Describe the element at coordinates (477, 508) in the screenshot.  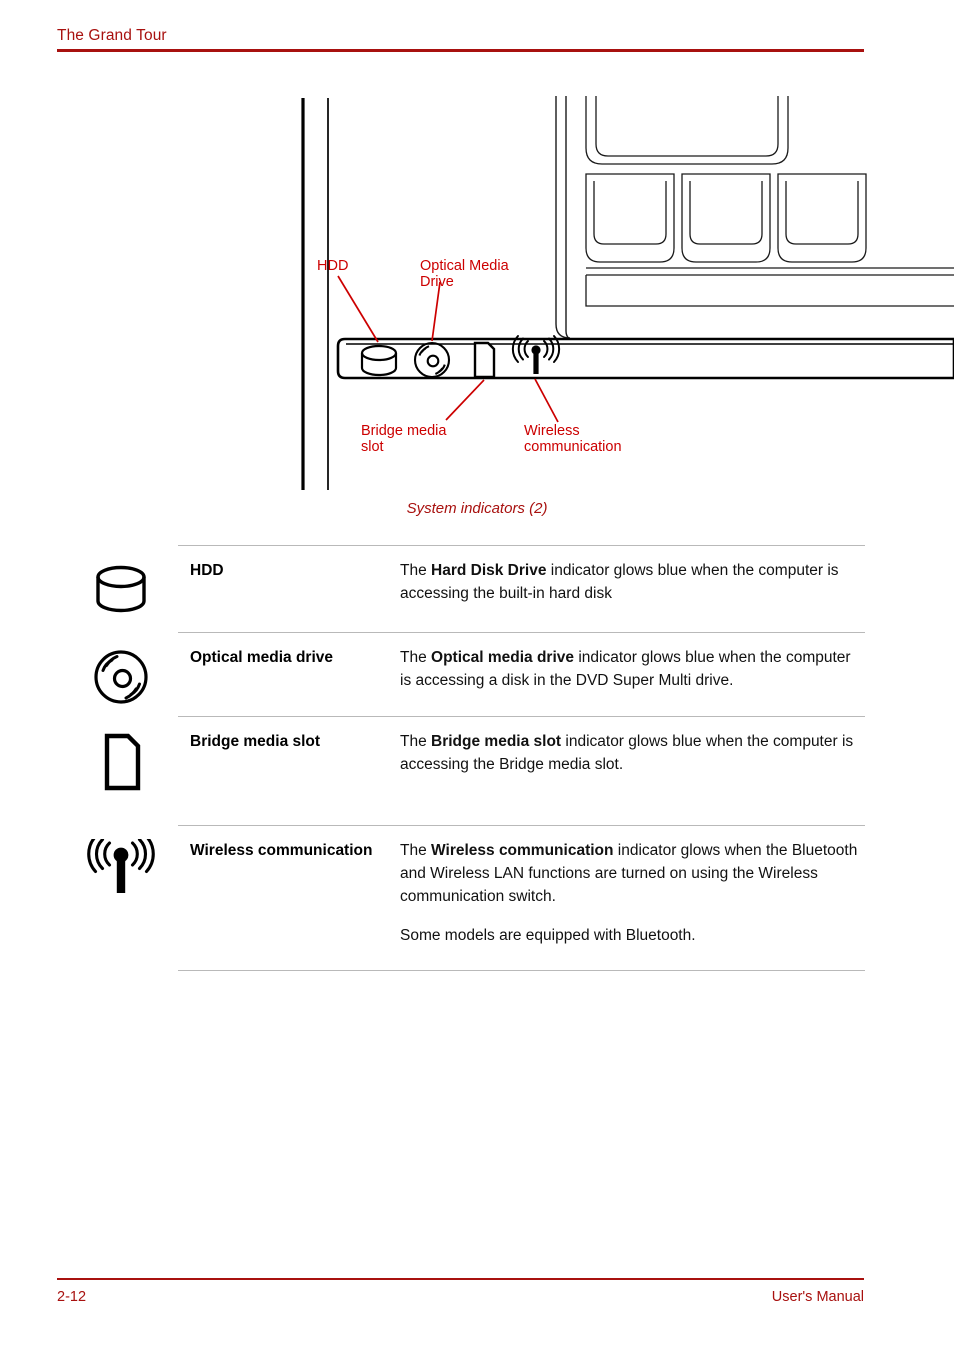
I see `figure-caption: System indicators (2)` at that location.